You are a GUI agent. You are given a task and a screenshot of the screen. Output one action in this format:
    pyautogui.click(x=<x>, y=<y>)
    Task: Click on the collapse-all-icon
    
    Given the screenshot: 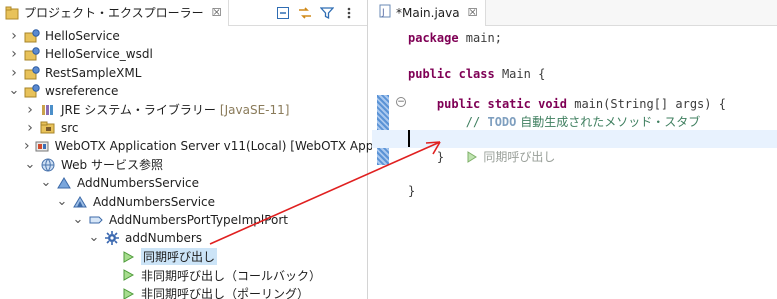 What is the action you would take?
    pyautogui.click(x=283, y=13)
    